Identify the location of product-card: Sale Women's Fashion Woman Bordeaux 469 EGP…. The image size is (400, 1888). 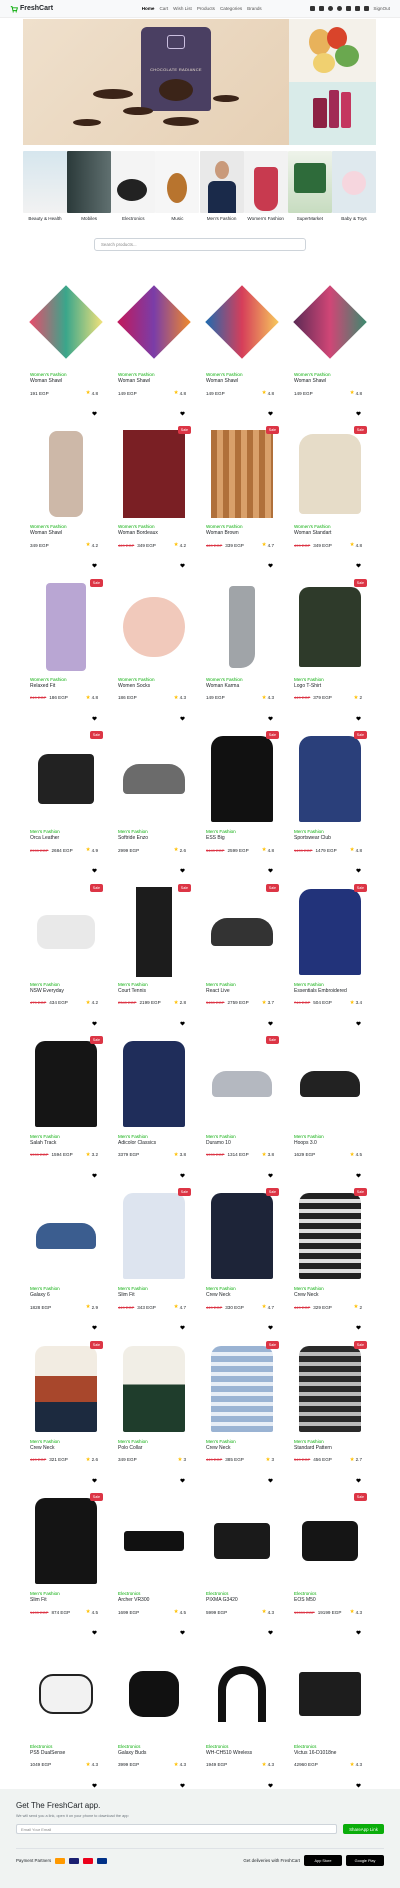
(152, 494).